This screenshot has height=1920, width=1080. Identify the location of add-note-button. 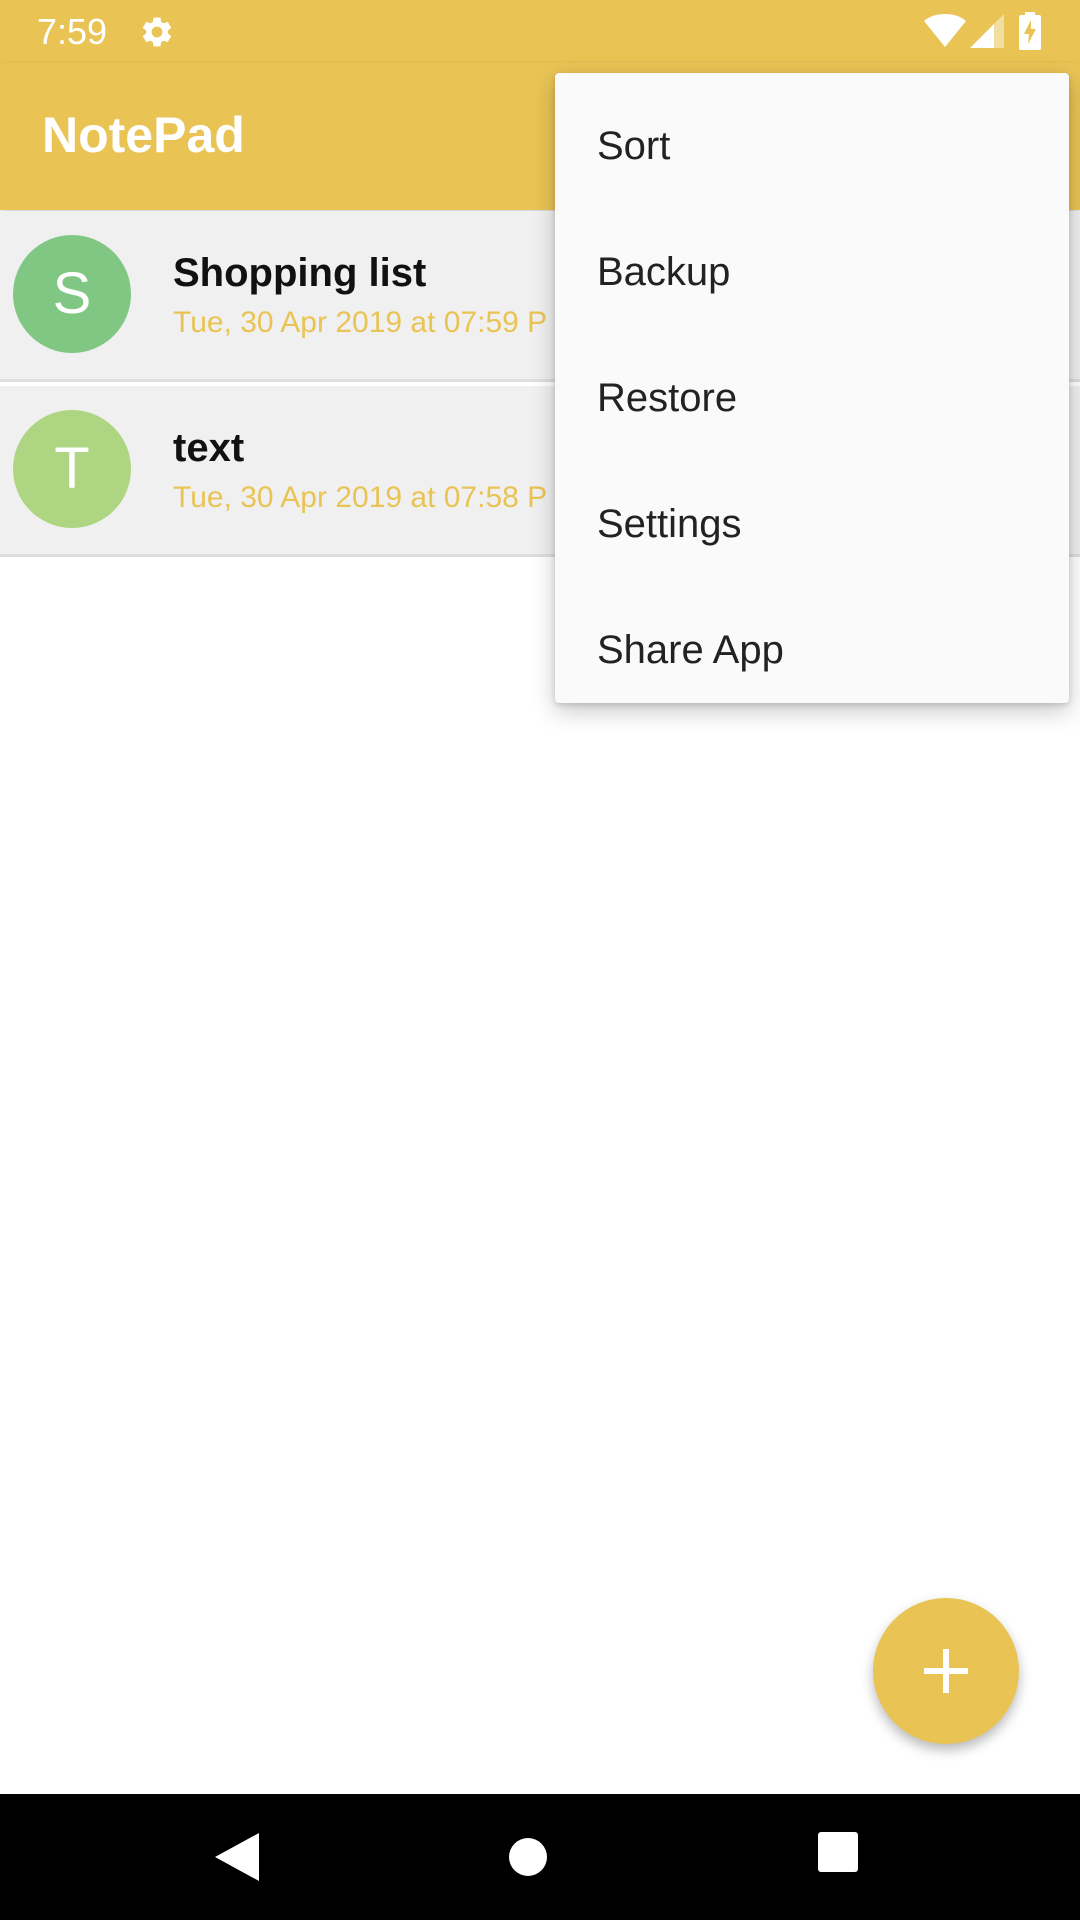
(946, 1671).